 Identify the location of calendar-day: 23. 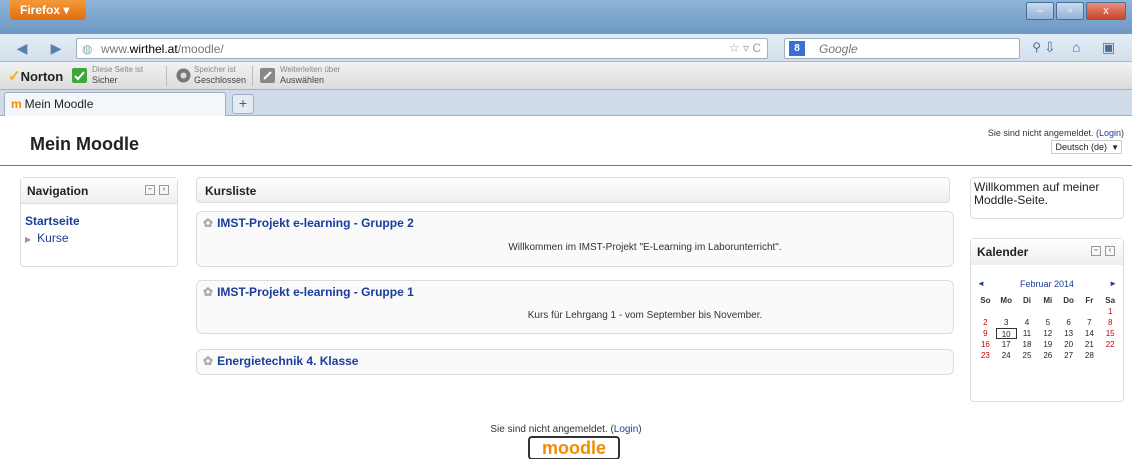
(985, 355).